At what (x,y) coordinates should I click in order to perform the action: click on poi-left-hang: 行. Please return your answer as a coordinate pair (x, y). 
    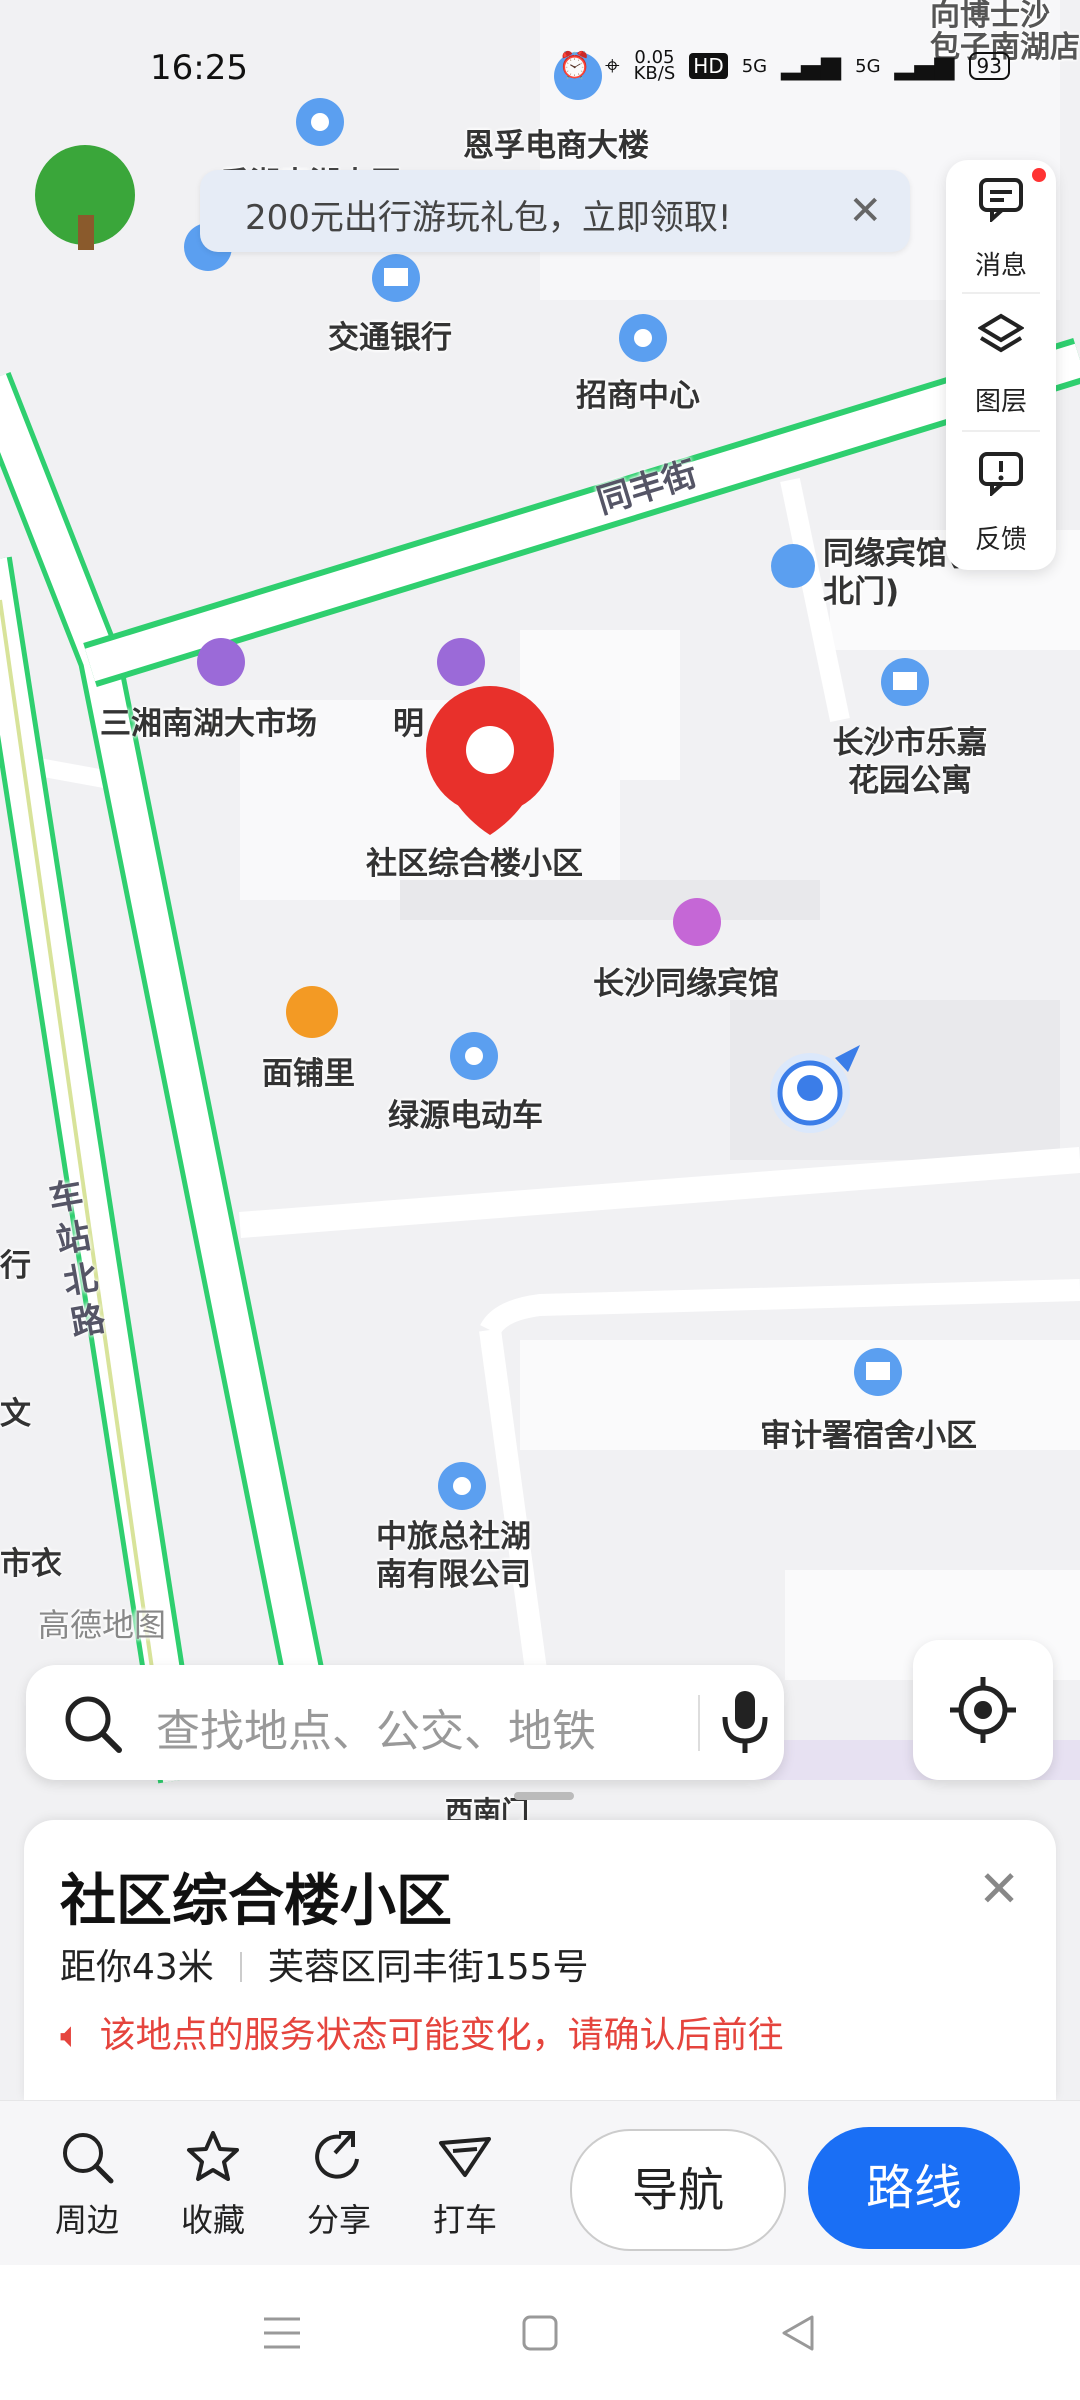
    Looking at the image, I should click on (15, 1266).